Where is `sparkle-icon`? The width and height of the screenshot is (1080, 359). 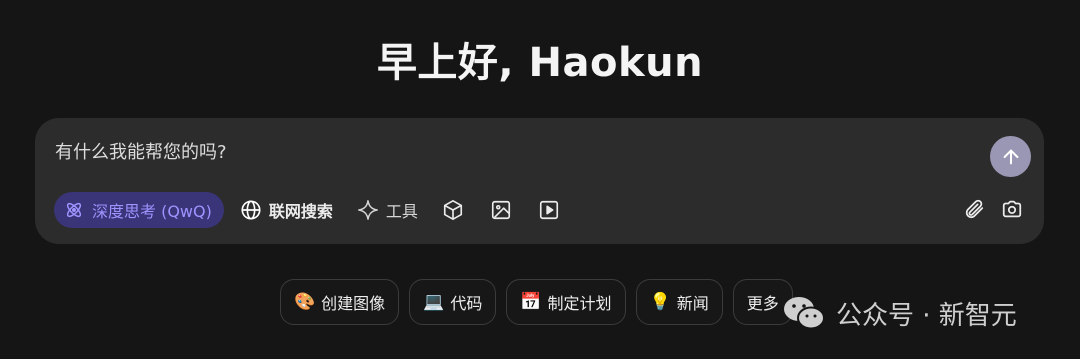 sparkle-icon is located at coordinates (367, 210).